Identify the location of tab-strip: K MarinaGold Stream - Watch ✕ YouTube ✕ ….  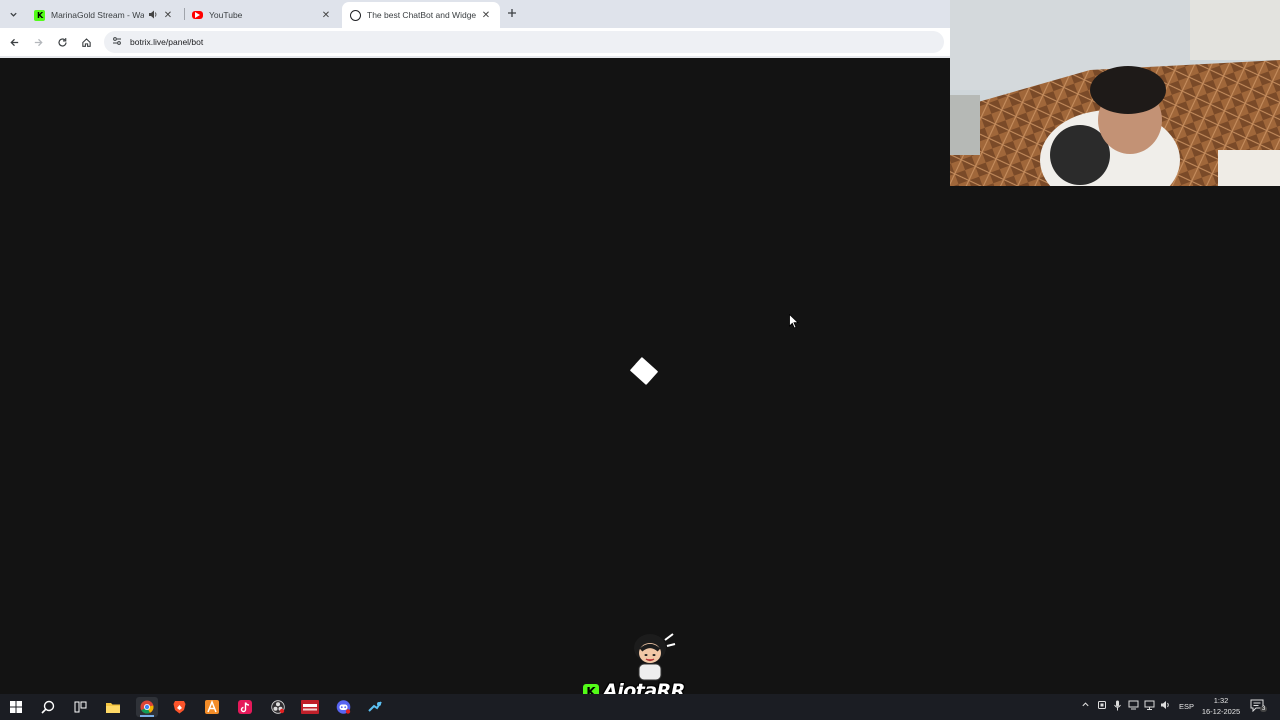
(475, 14).